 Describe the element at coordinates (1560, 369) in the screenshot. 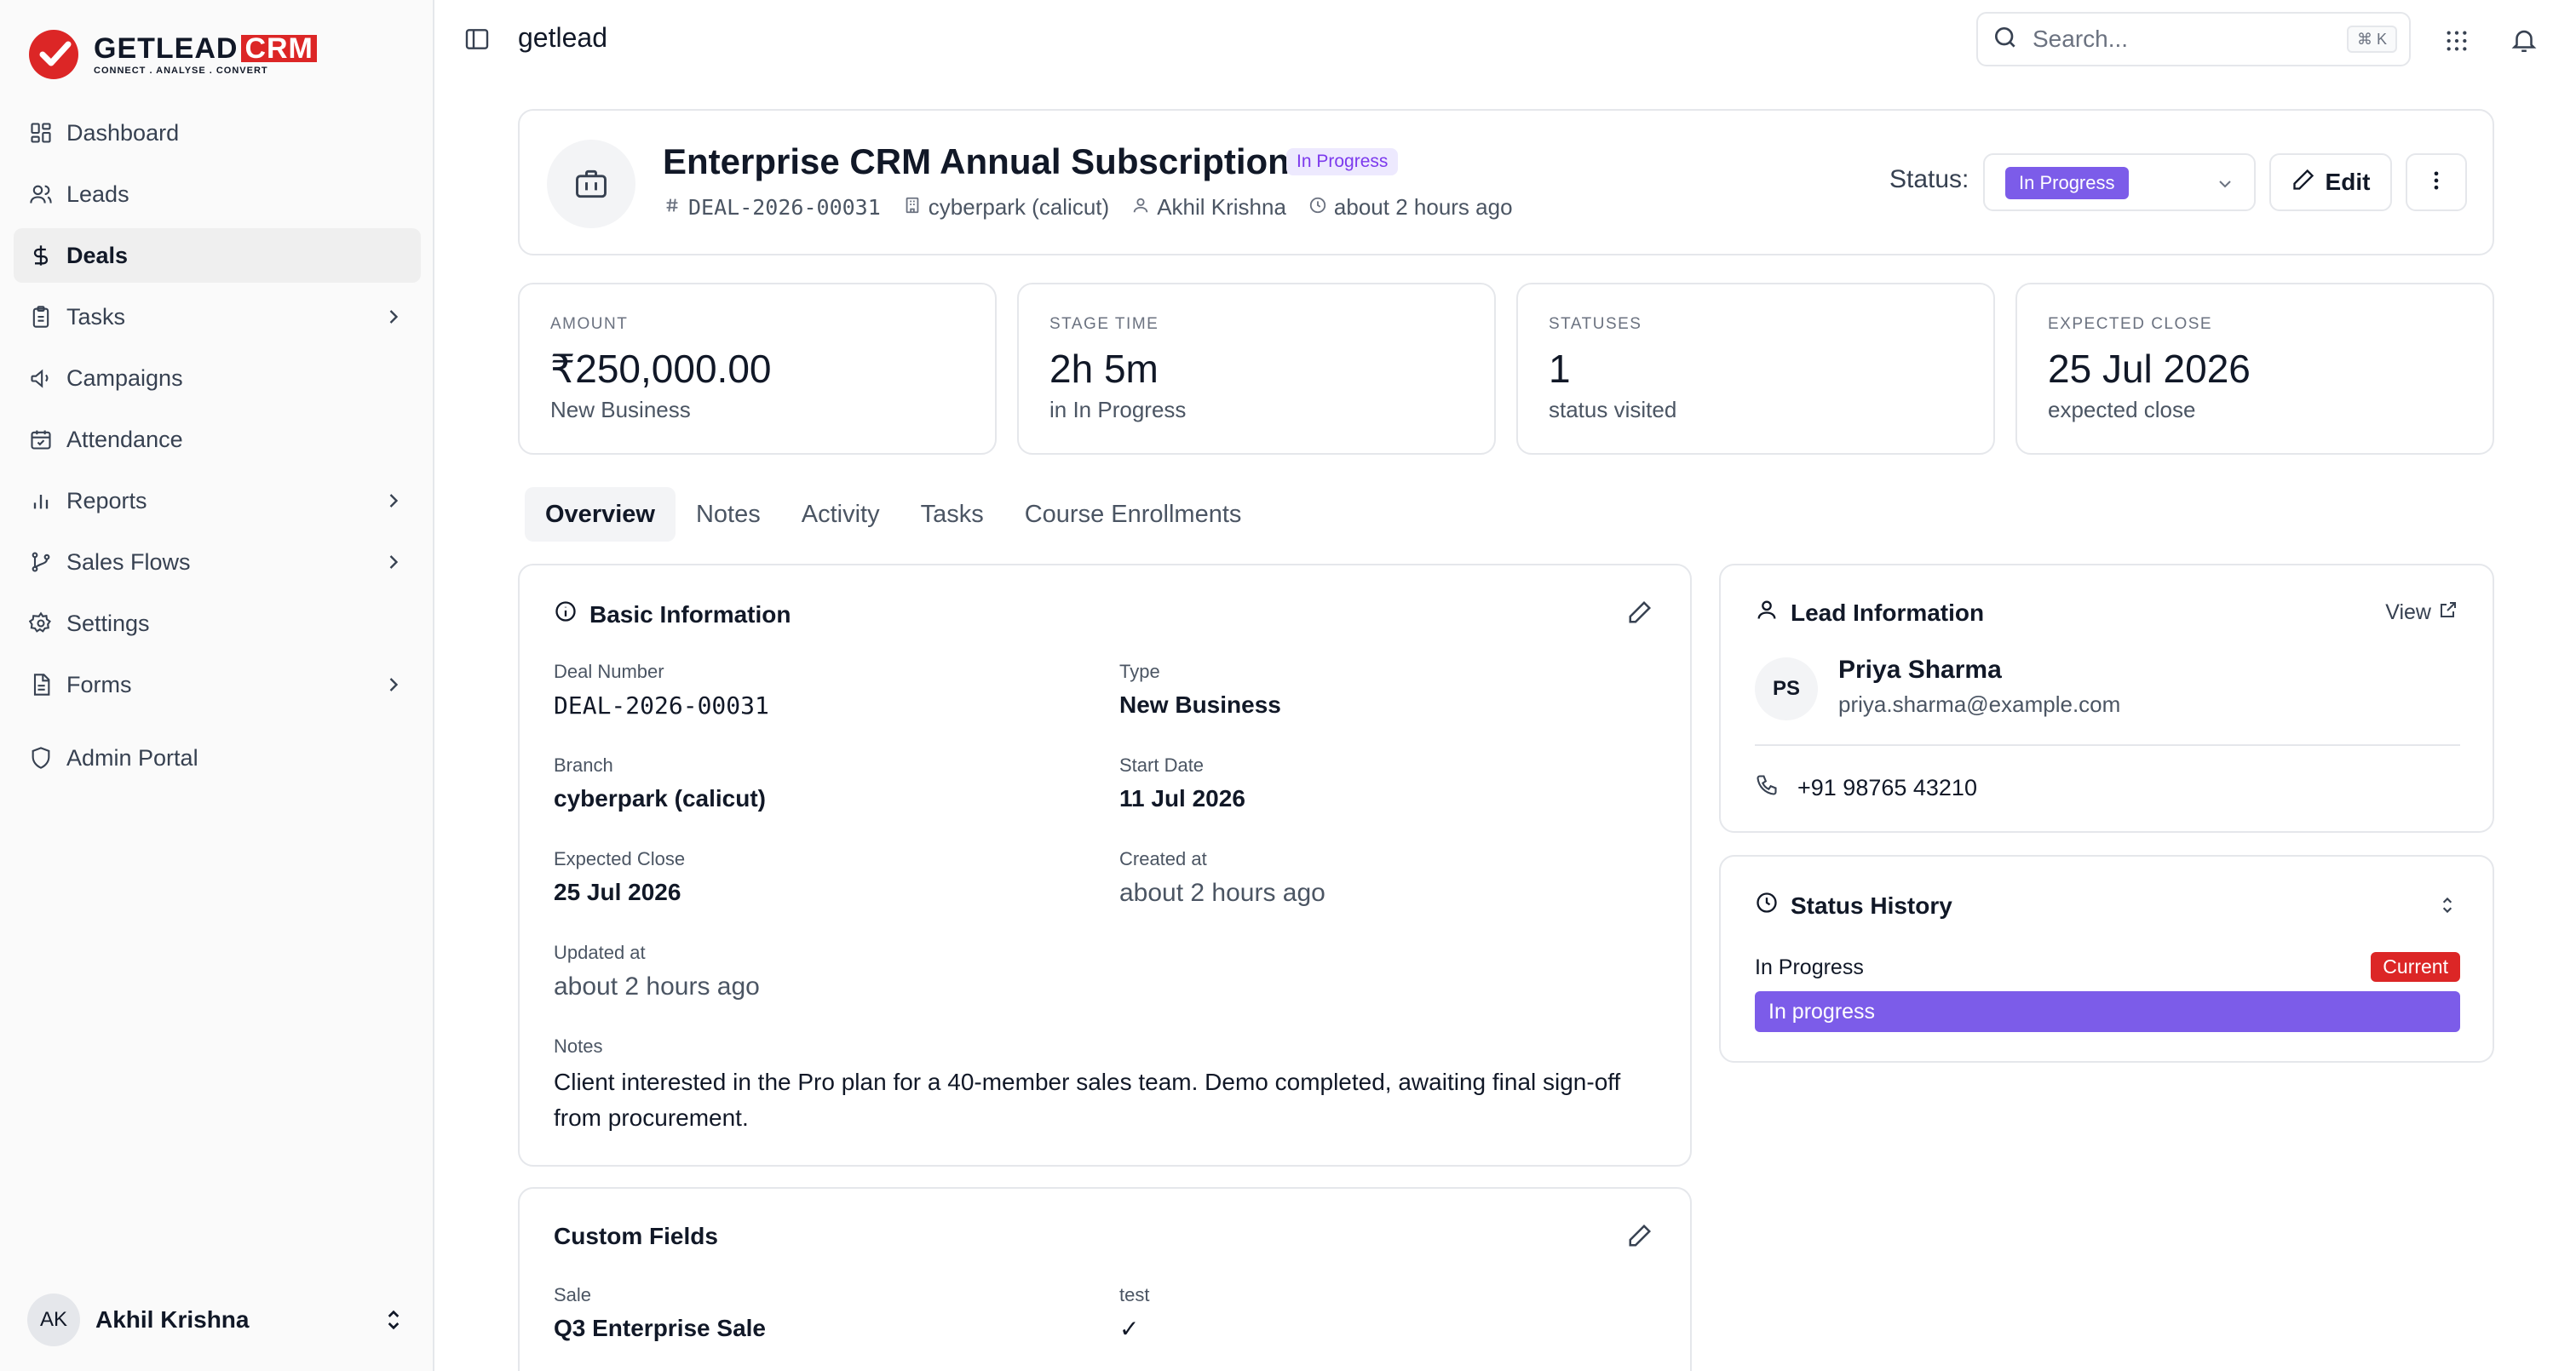

I see `stat-value: 1` at that location.